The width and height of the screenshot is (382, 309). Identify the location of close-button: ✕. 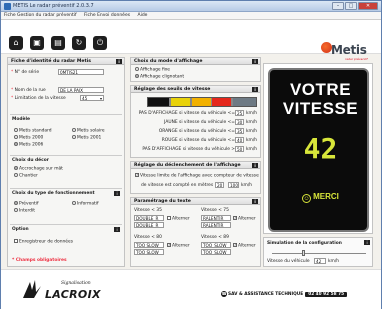
(368, 6).